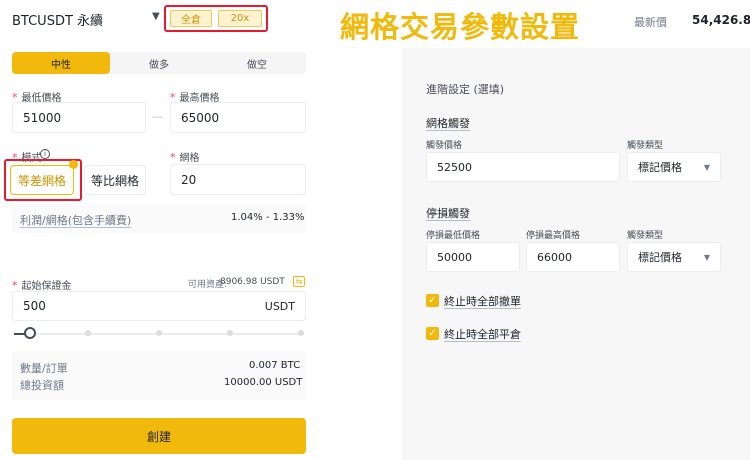 Image resolution: width=750 pixels, height=460 pixels. I want to click on stop-type-value: 標記價格, so click(660, 257).